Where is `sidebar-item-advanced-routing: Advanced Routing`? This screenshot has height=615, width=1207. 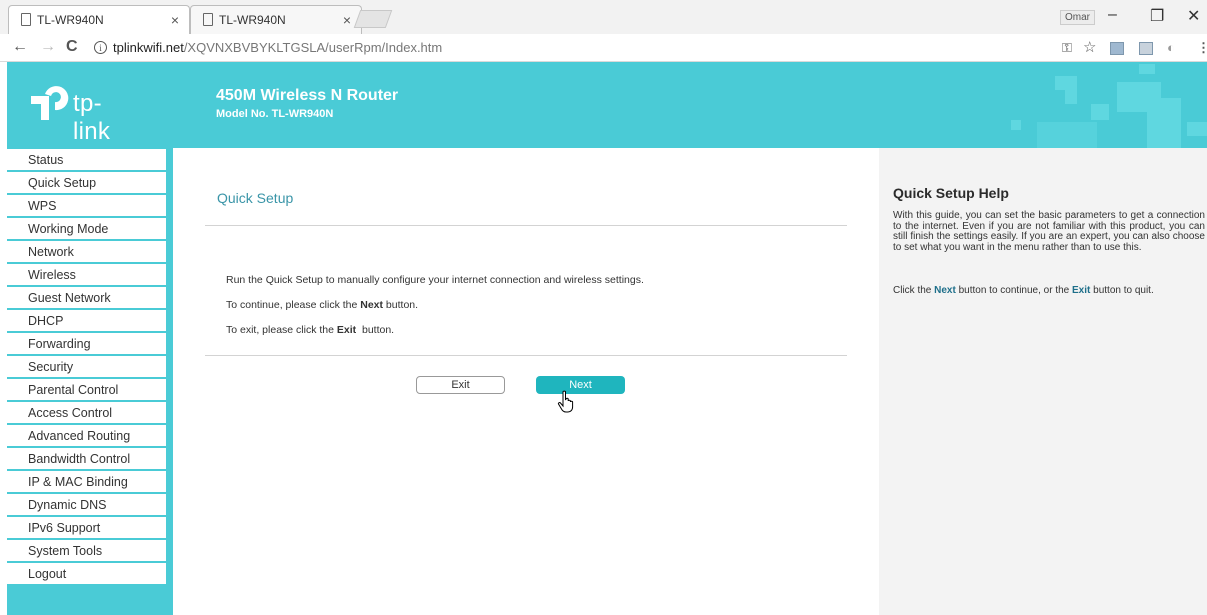
sidebar-item-advanced-routing: Advanced Routing is located at coordinates (86, 436).